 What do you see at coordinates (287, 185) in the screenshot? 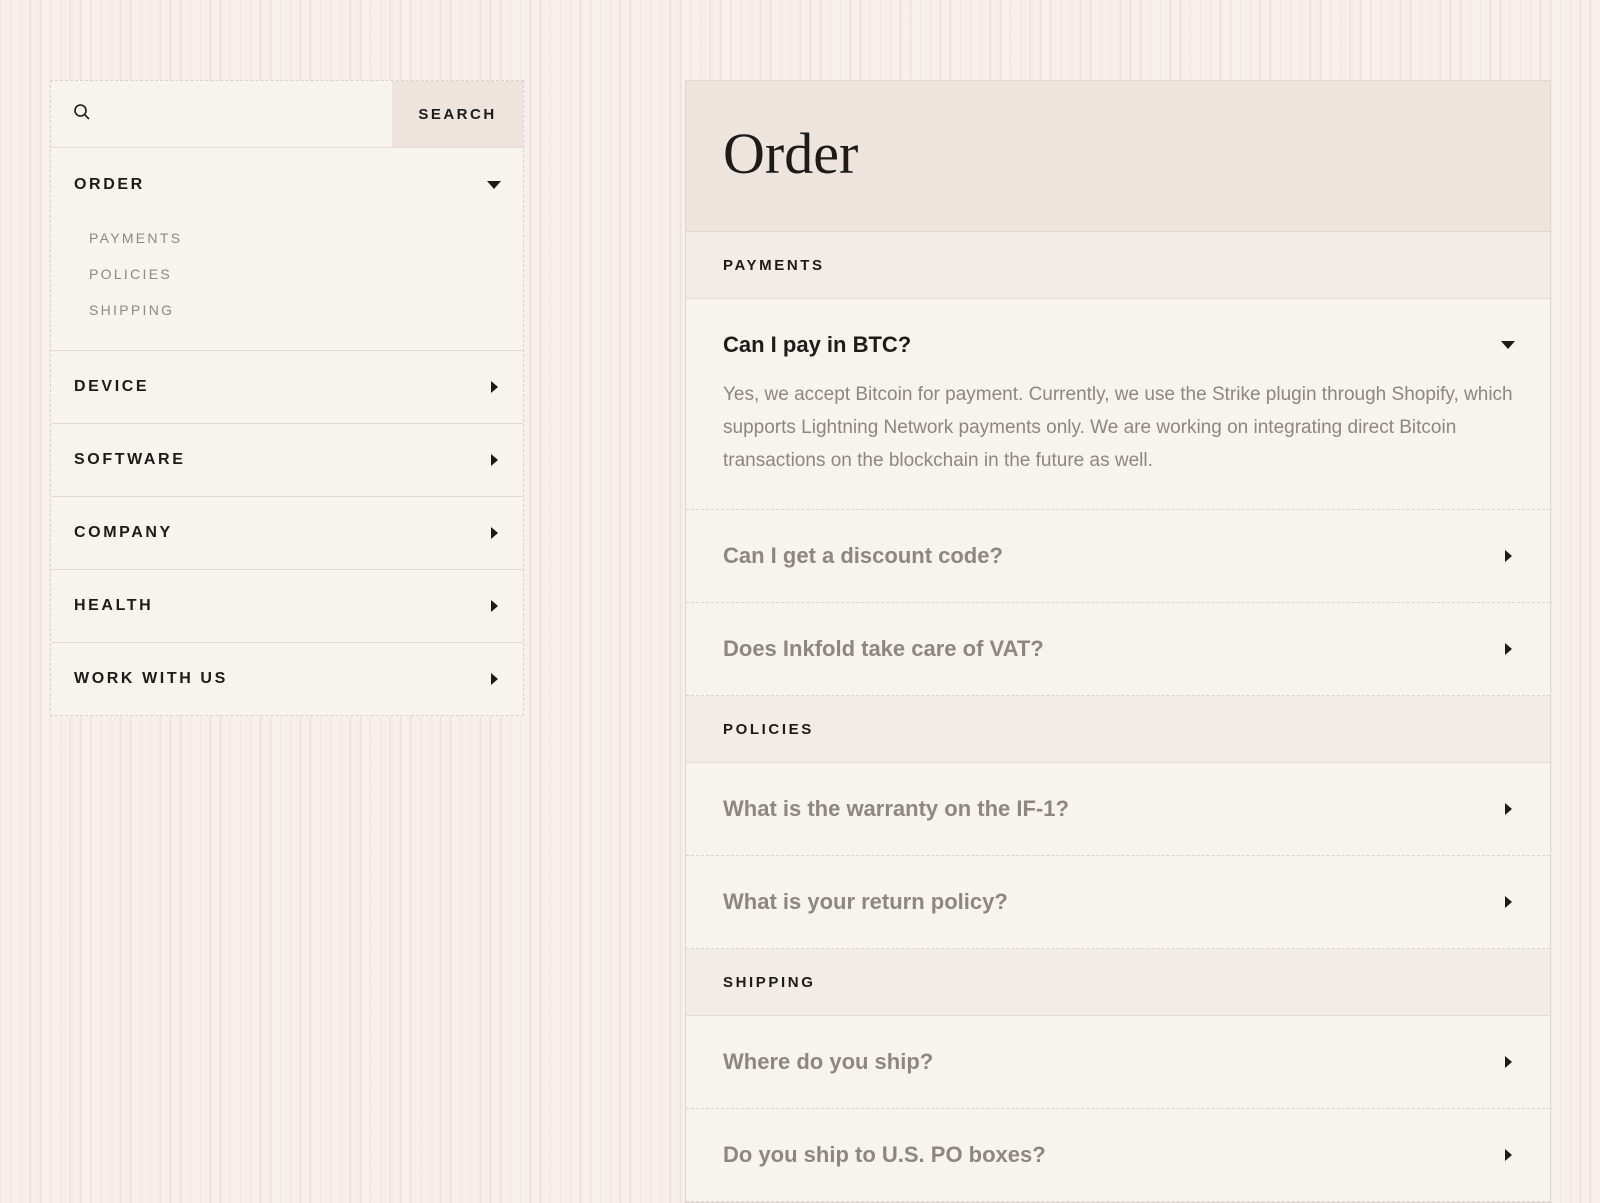
I see `sidebar-category-order-toggle: ORDER` at bounding box center [287, 185].